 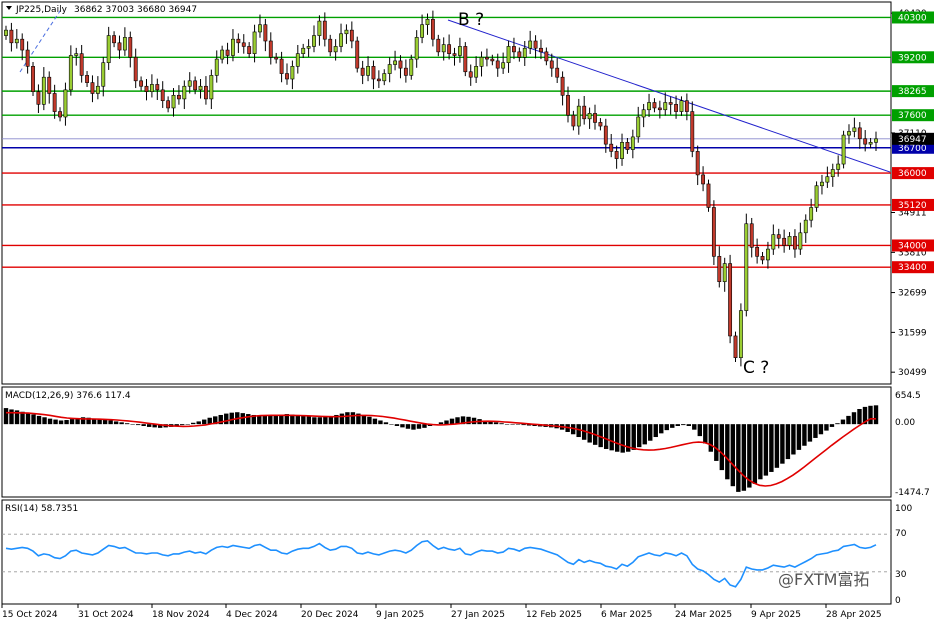 What do you see at coordinates (912, 246) in the screenshot?
I see `level-tag-text: 34000` at bounding box center [912, 246].